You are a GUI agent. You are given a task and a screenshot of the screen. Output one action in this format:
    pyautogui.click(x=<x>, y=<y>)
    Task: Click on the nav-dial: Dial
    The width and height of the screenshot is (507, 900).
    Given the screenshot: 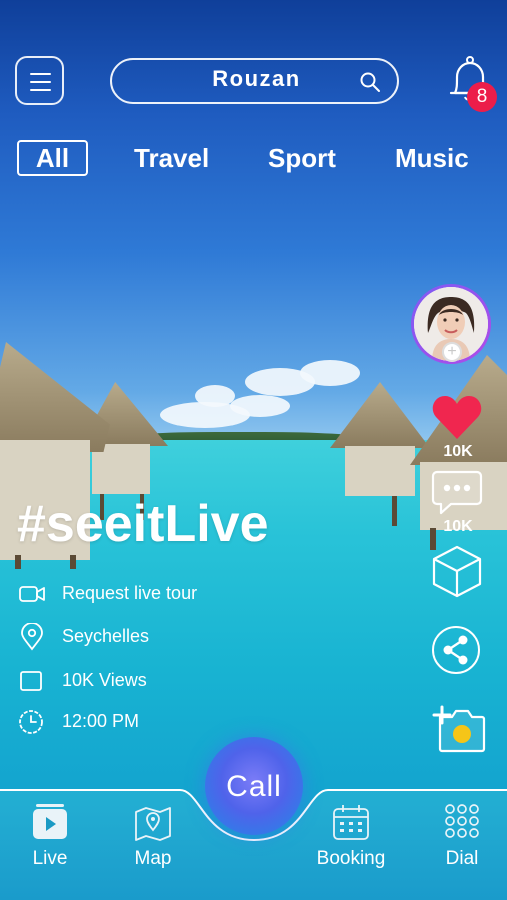 What is the action you would take?
    pyautogui.click(x=462, y=836)
    